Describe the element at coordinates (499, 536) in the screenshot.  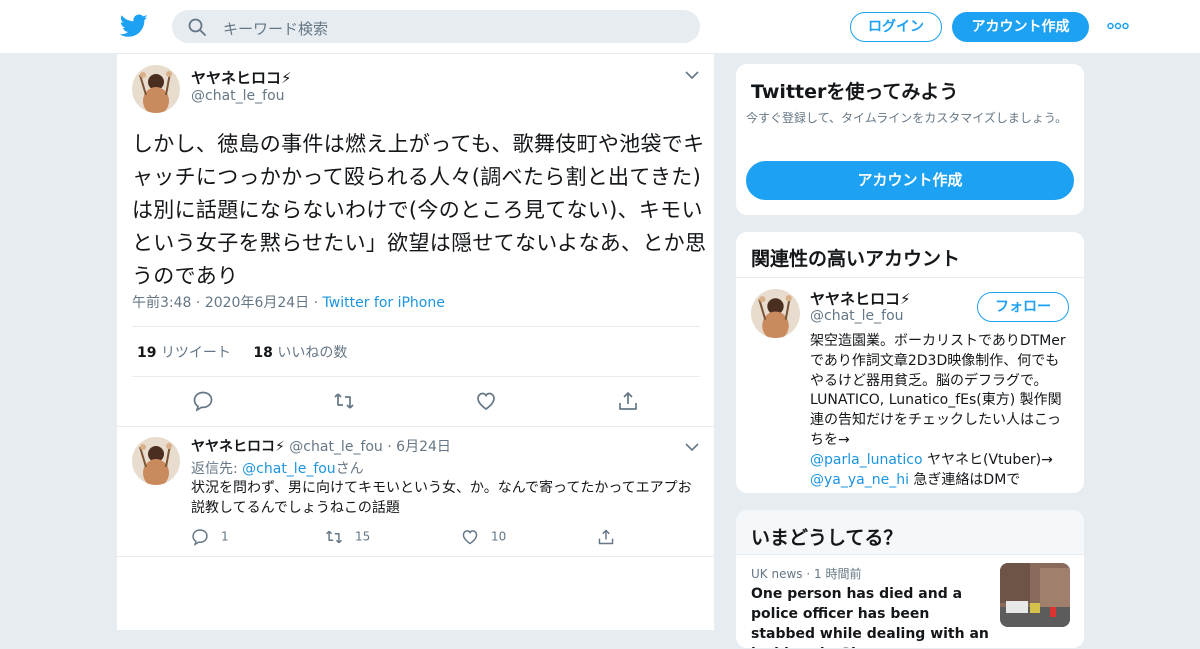
I see `like-count: 10` at that location.